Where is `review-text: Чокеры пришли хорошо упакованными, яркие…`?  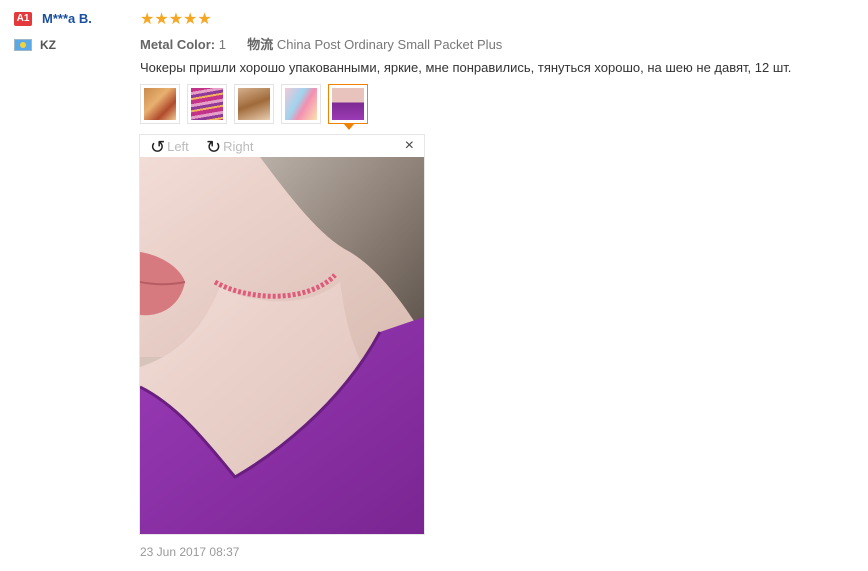
review-text: Чокеры пришли хорошо упакованными, яркие… is located at coordinates (466, 67).